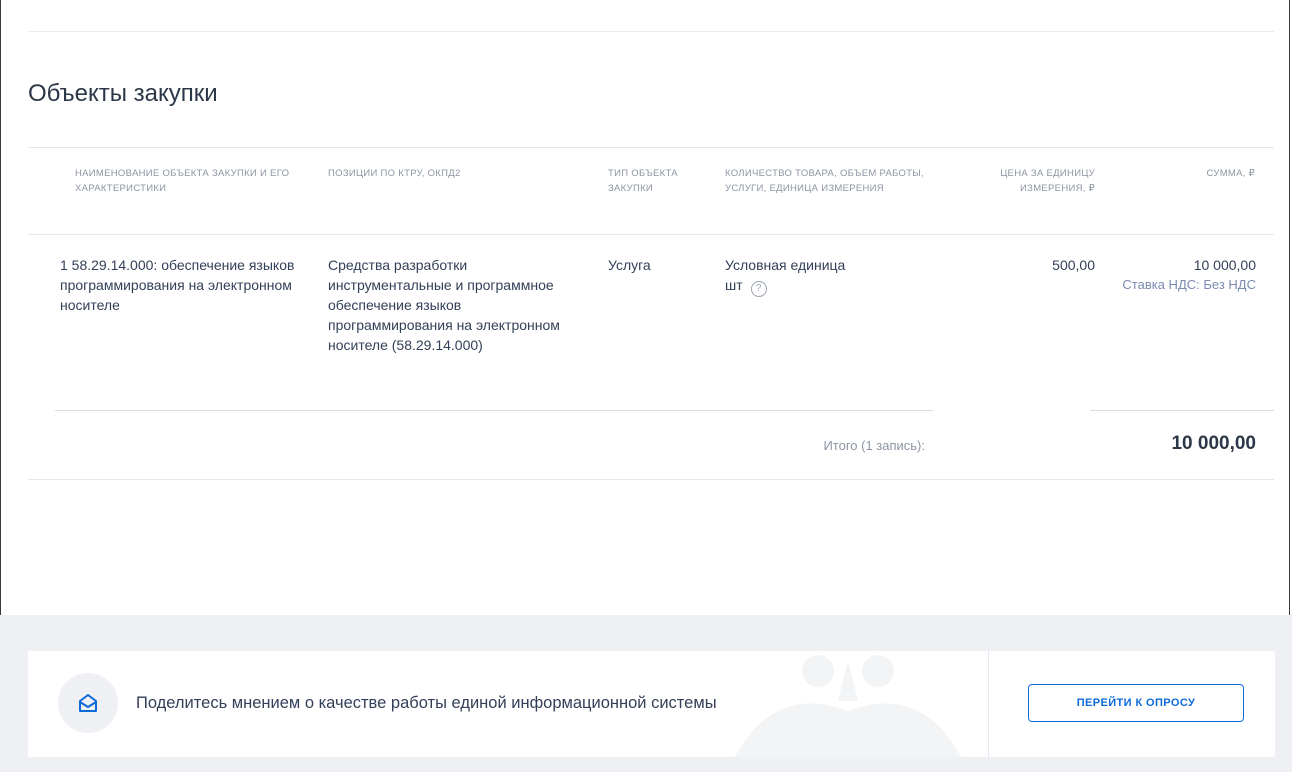  What do you see at coordinates (123, 93) in the screenshot?
I see `section-title: Объекты закупки` at bounding box center [123, 93].